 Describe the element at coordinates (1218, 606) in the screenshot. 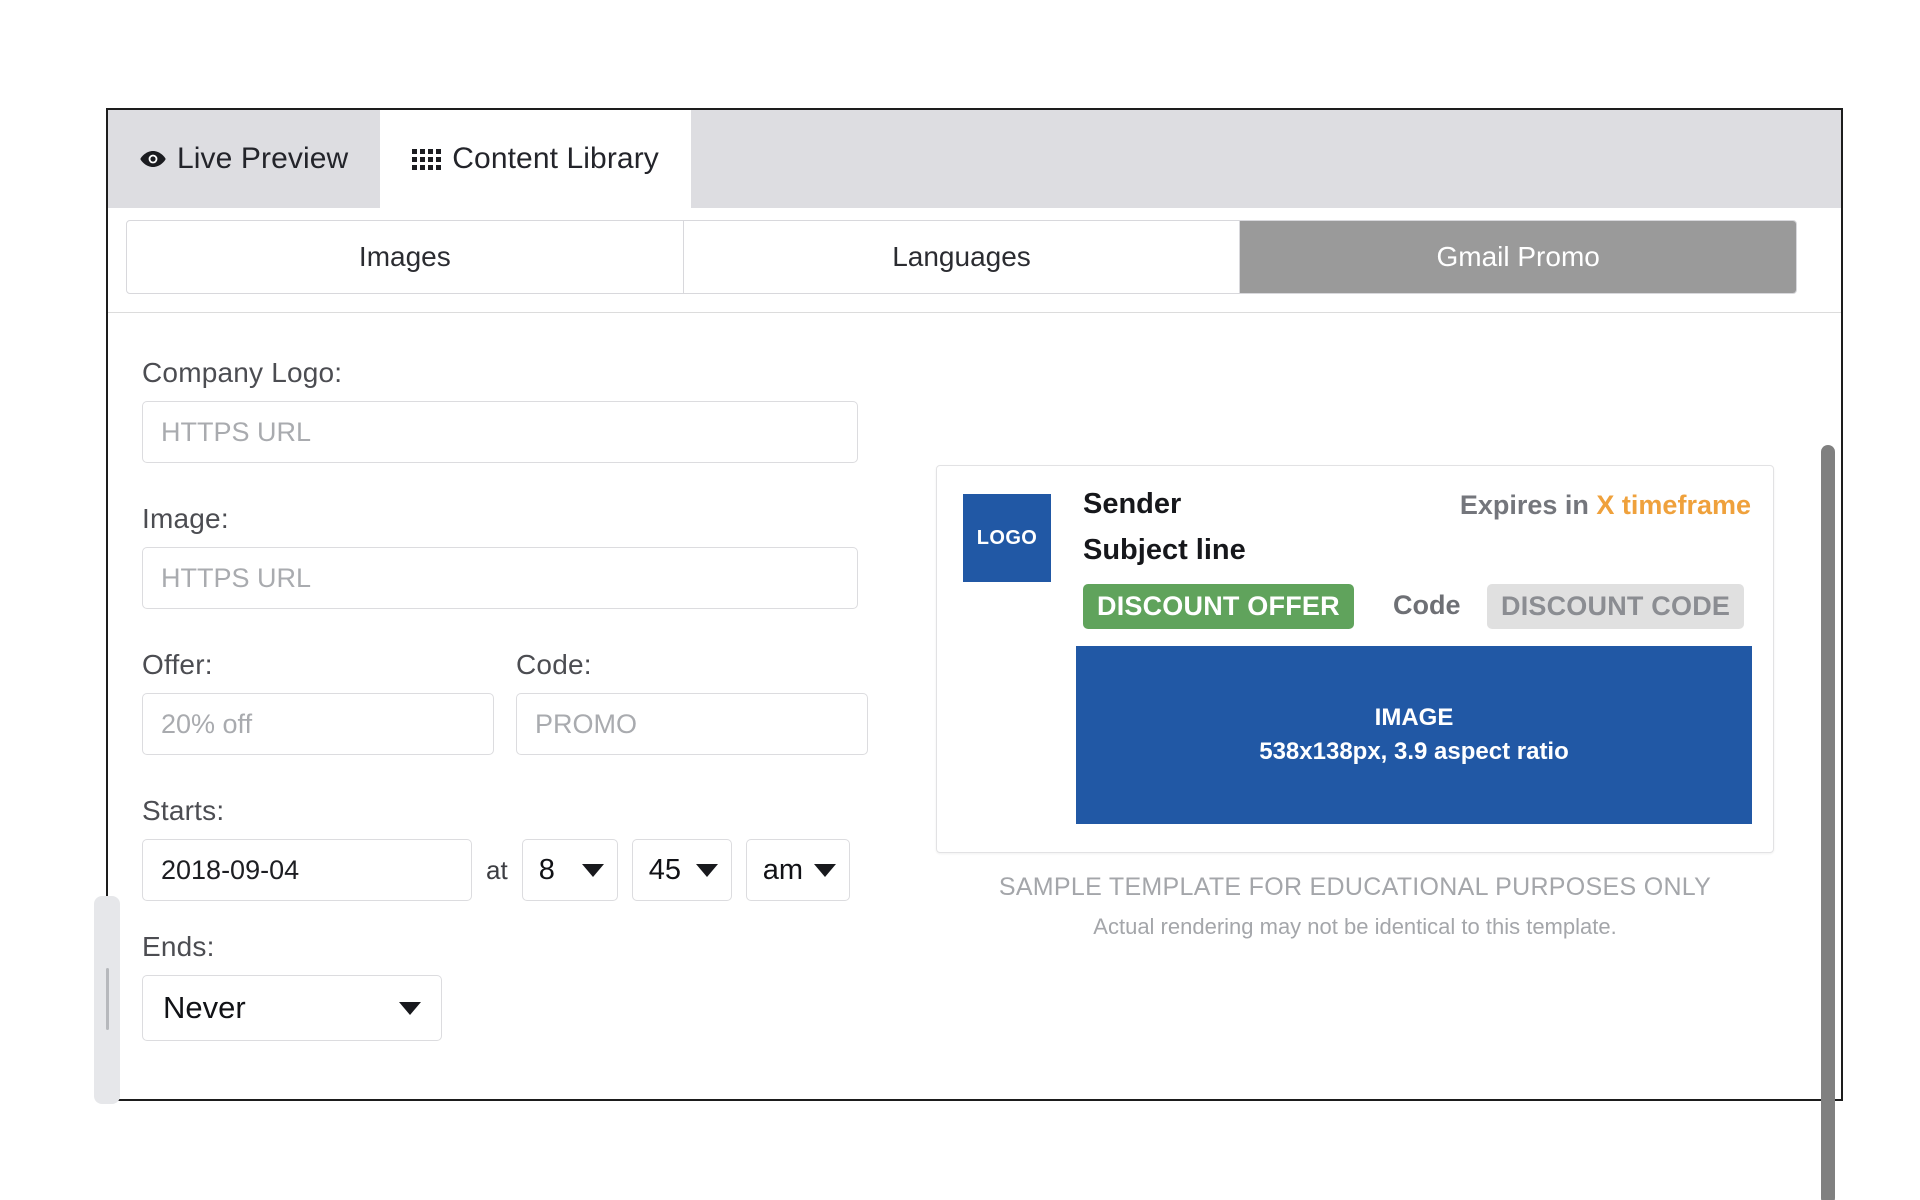

I see `preview-offer-badge: DISCOUNT OFFER` at that location.